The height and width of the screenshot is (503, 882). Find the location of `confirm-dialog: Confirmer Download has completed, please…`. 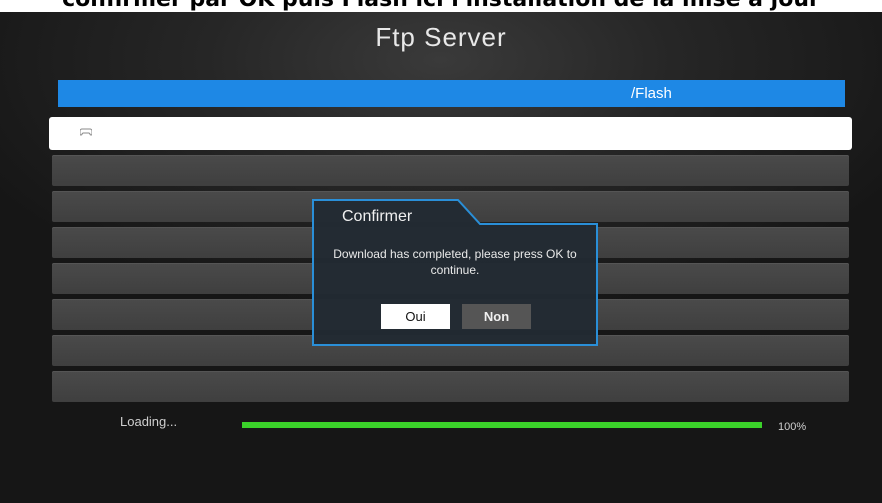

confirm-dialog: Confirmer Download has completed, please… is located at coordinates (455, 272).